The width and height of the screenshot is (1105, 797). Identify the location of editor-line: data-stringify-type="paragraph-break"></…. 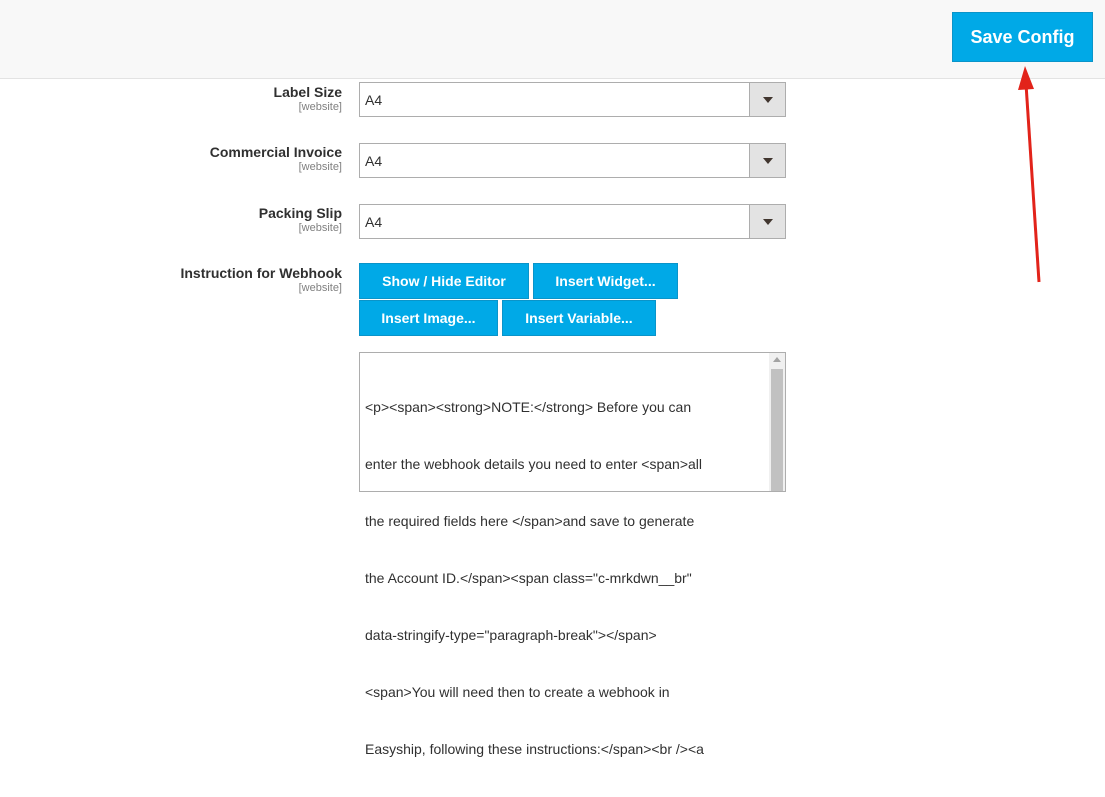
(511, 635).